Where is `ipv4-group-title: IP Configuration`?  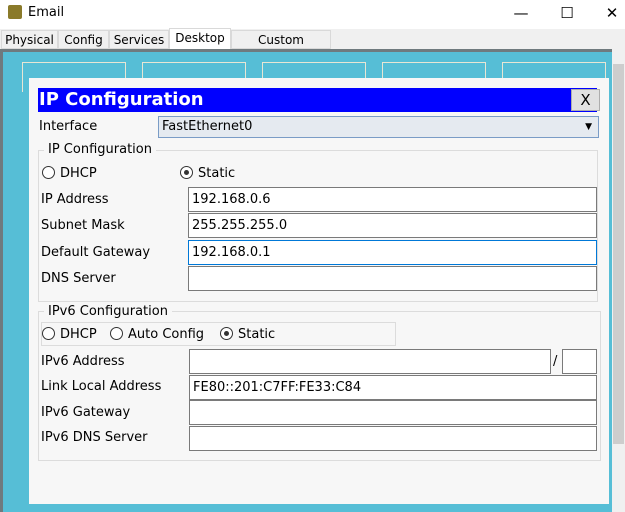
ipv4-group-title: IP Configuration is located at coordinates (100, 149).